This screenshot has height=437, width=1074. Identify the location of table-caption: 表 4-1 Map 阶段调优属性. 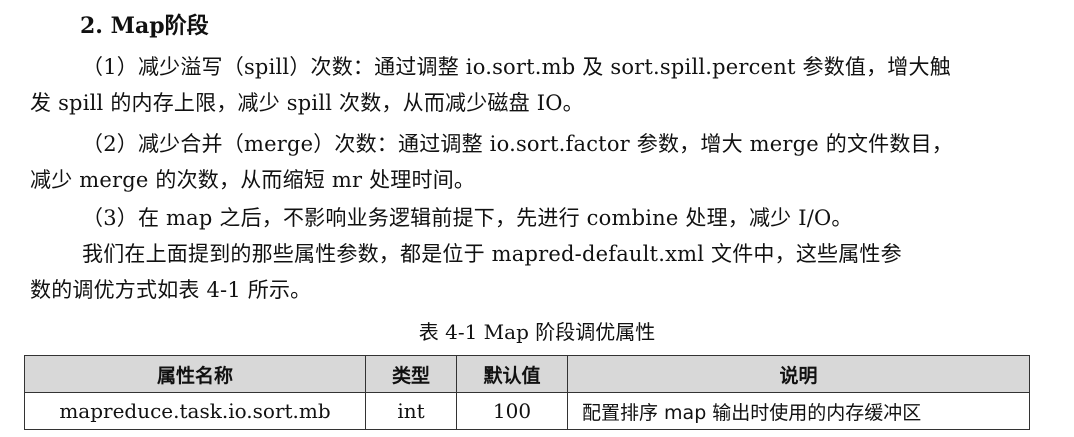
(537, 332).